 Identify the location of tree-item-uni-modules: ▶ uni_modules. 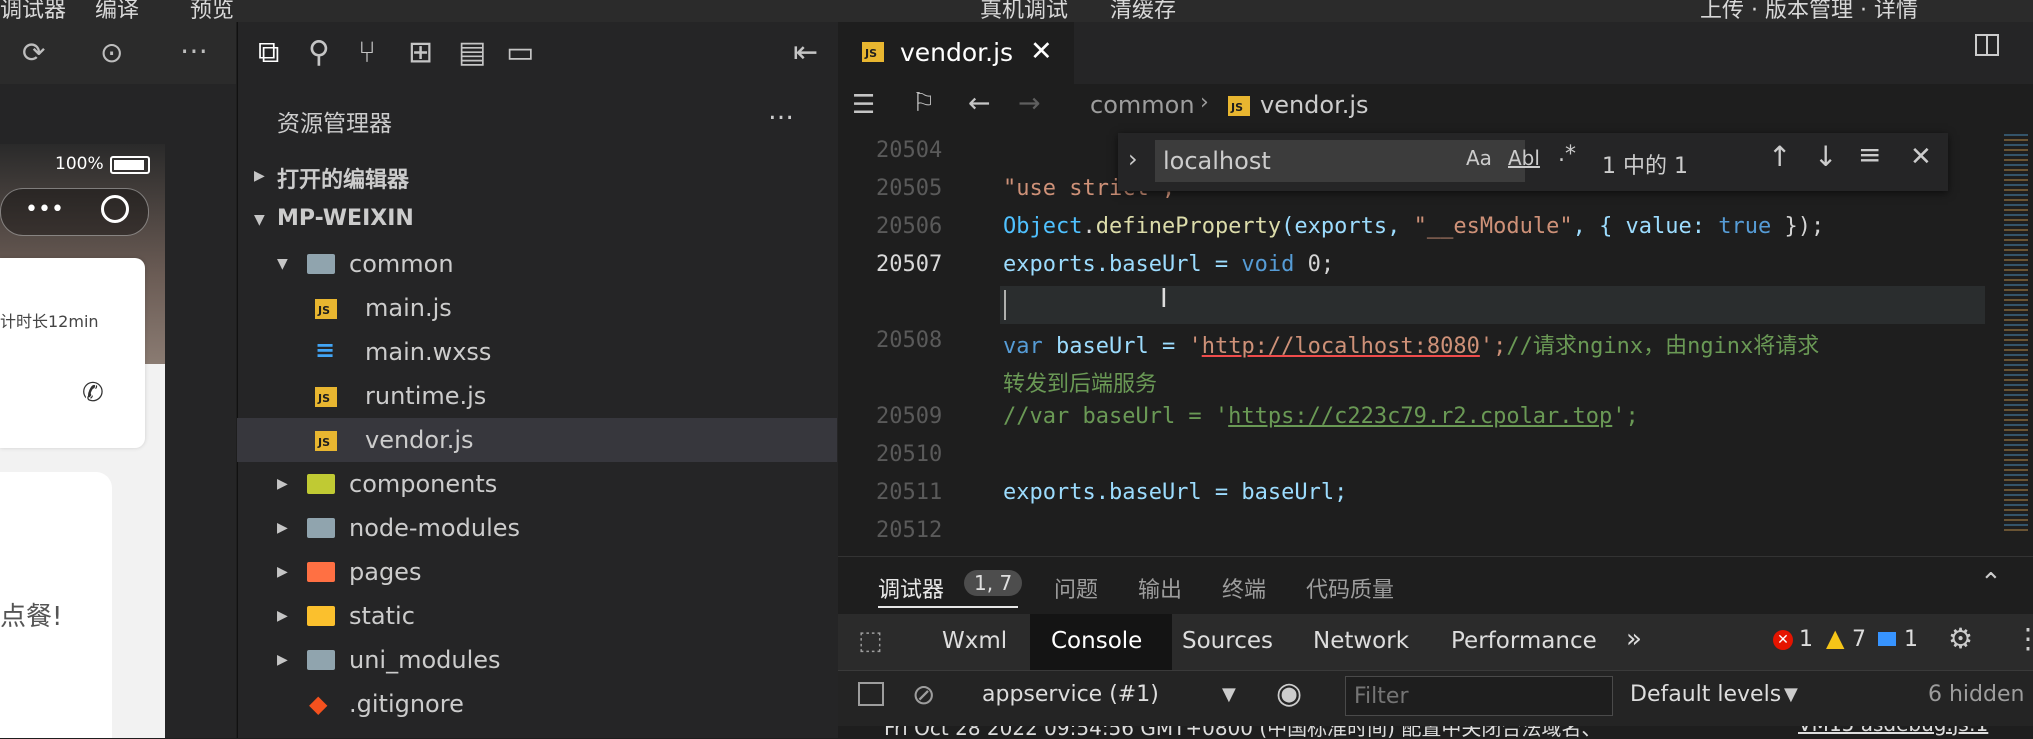
(537, 660).